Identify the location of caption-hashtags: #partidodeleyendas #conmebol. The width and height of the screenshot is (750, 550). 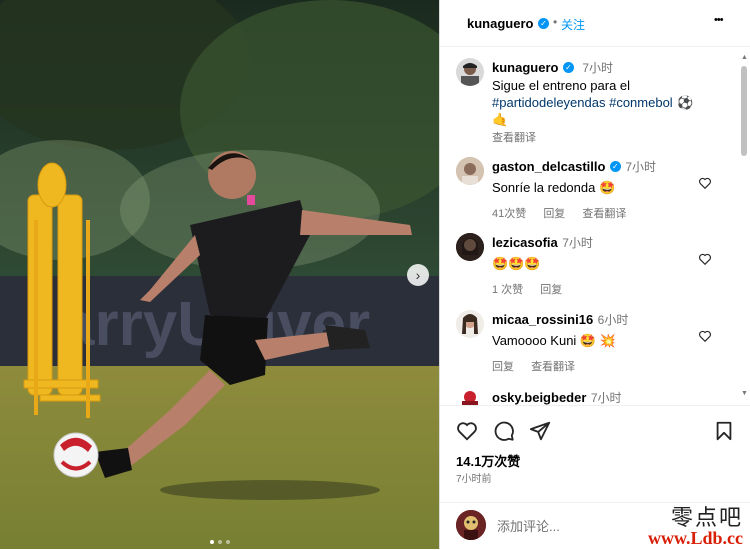
(582, 102).